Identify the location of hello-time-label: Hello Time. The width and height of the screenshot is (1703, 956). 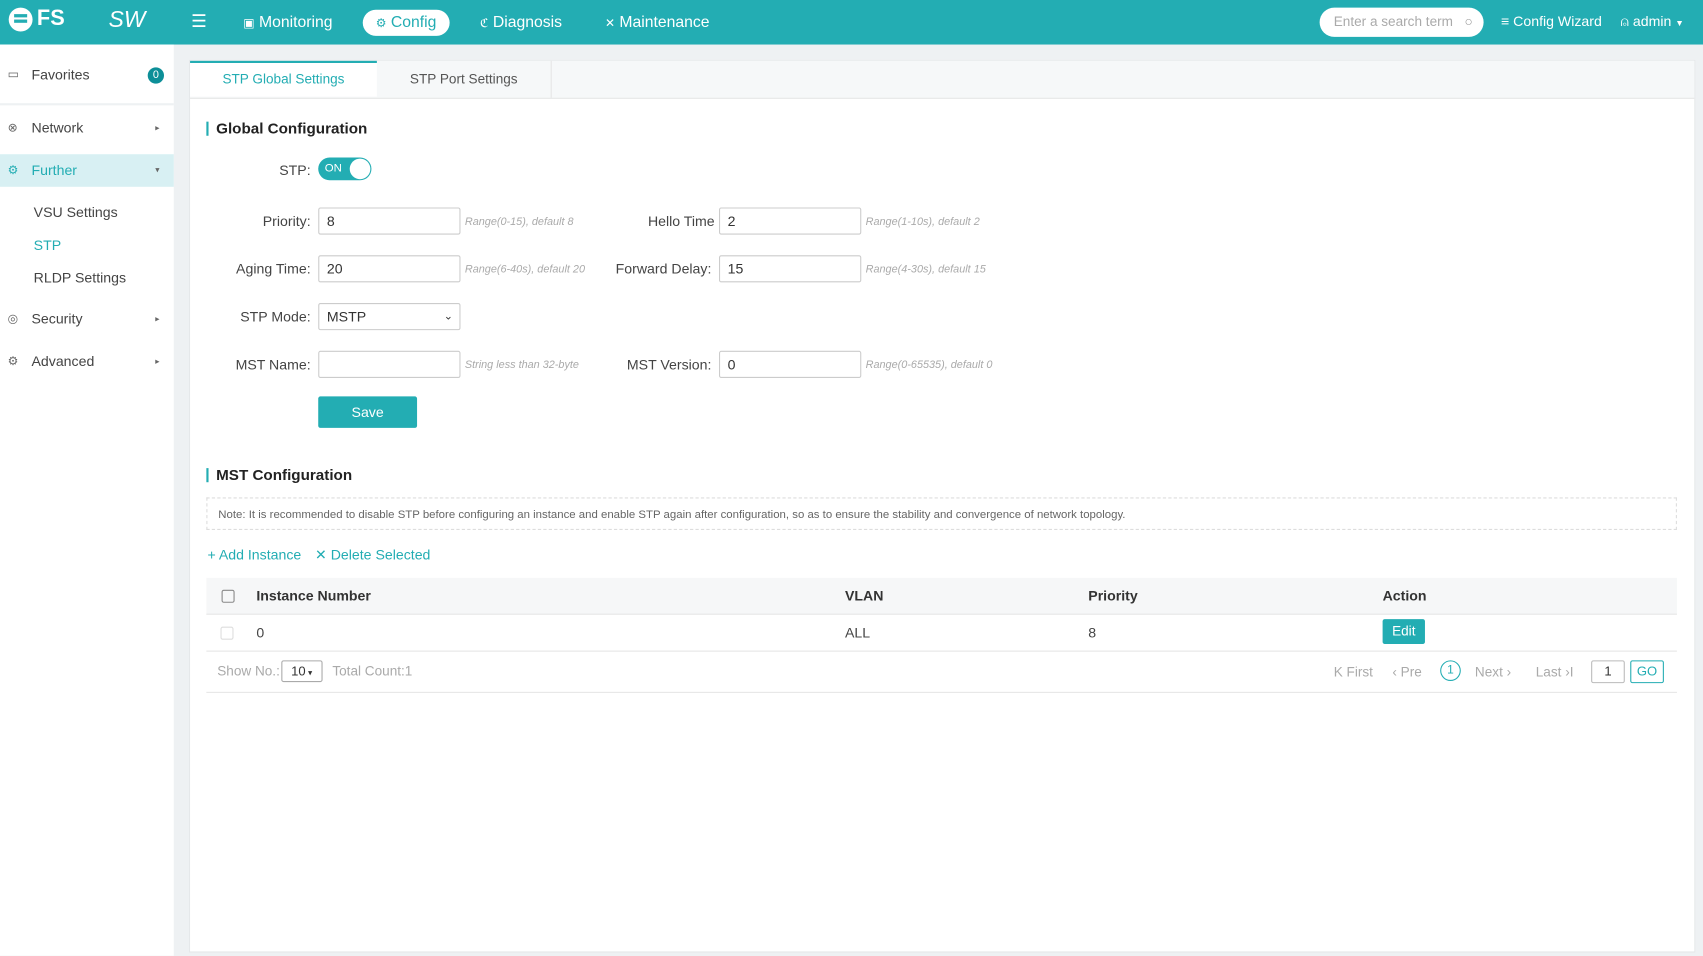
(681, 221).